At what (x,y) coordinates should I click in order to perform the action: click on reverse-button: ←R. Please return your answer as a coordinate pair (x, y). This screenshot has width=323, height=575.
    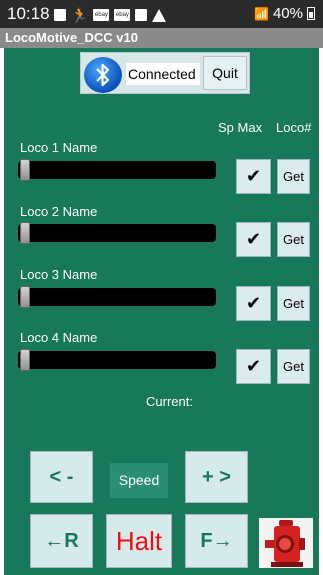
    Looking at the image, I should click on (61, 541).